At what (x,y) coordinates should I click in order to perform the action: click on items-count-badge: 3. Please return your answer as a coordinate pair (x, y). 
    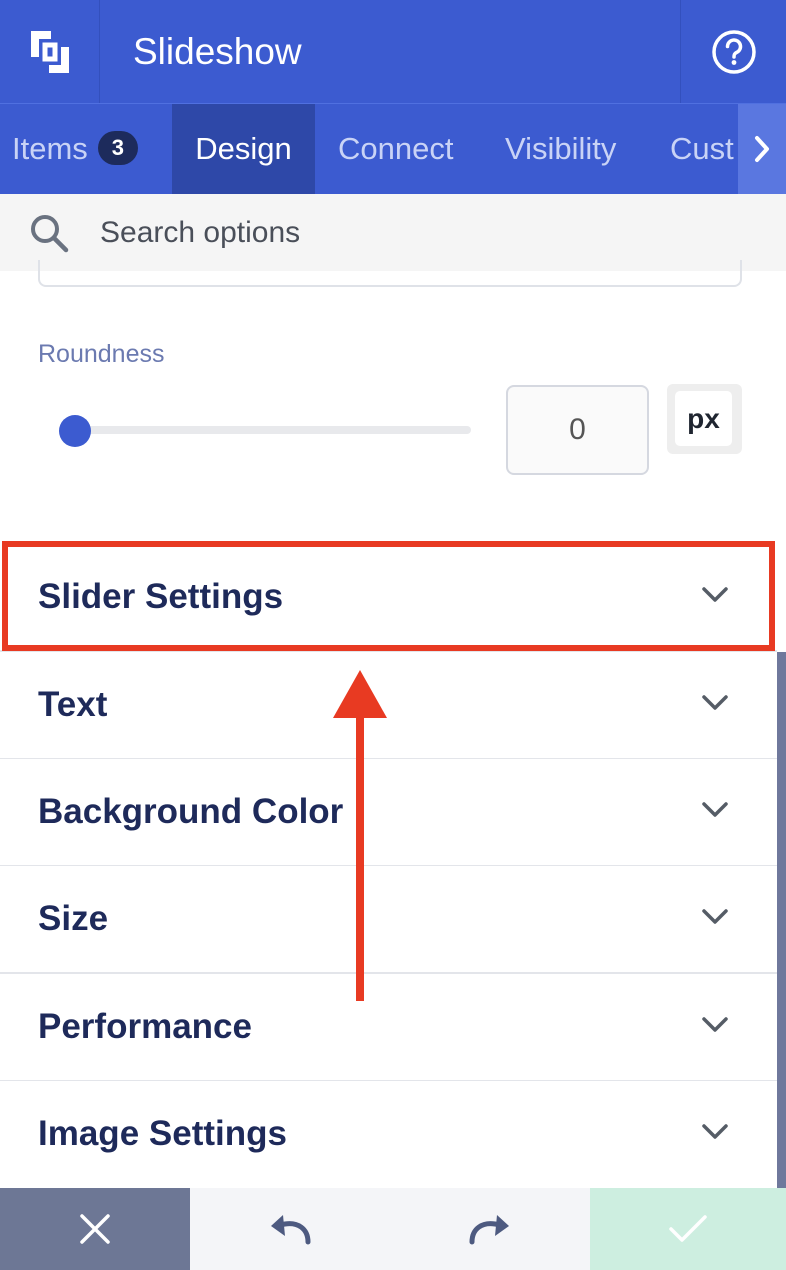
    Looking at the image, I should click on (118, 148).